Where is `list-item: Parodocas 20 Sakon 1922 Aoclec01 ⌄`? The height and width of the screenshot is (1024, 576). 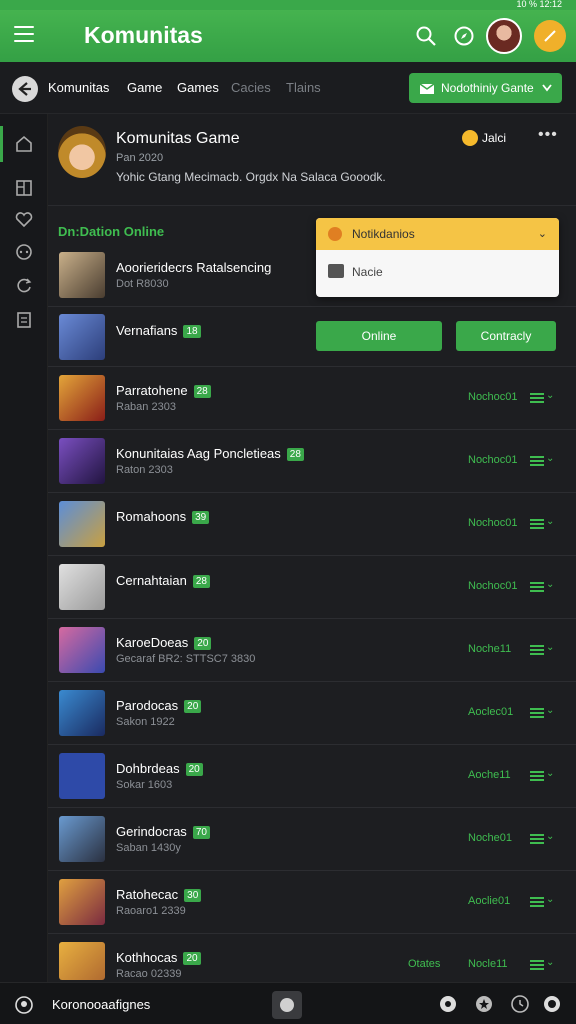
list-item: Parodocas 20 Sakon 1922 Aoclec01 ⌄ is located at coordinates (312, 712).